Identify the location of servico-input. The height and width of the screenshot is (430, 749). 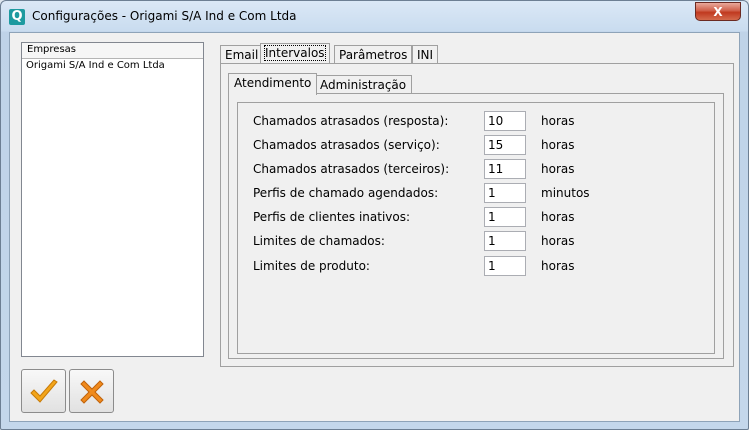
(505, 145).